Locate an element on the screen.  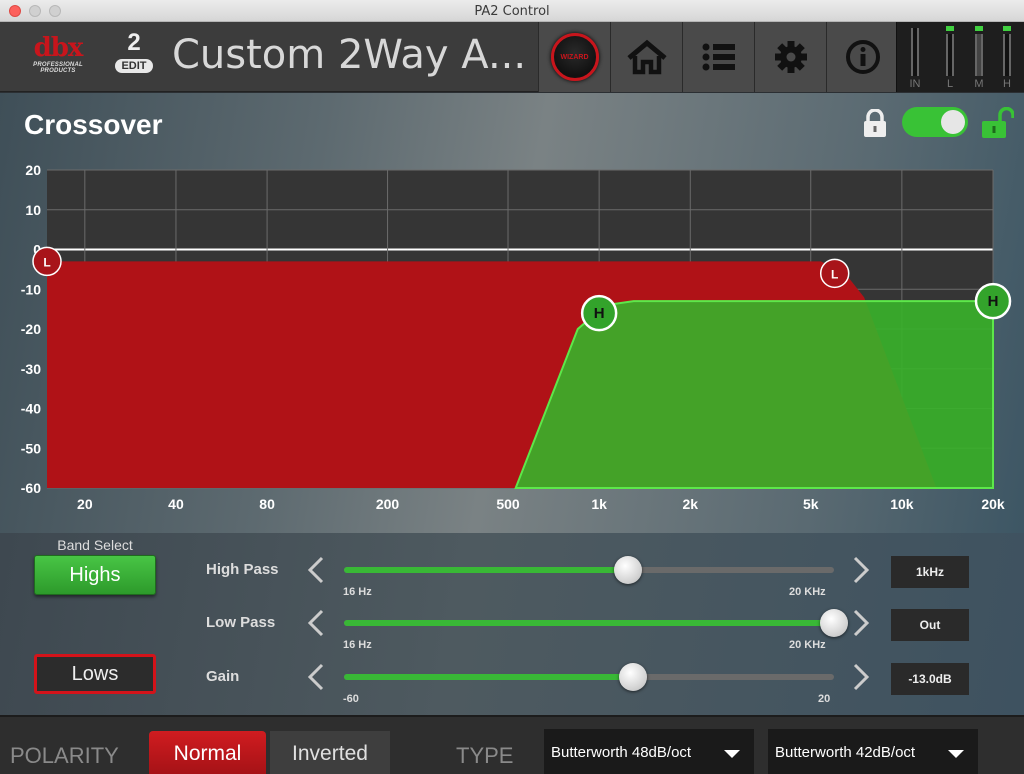
title-bar: PA2 Control is located at coordinates (512, 11).